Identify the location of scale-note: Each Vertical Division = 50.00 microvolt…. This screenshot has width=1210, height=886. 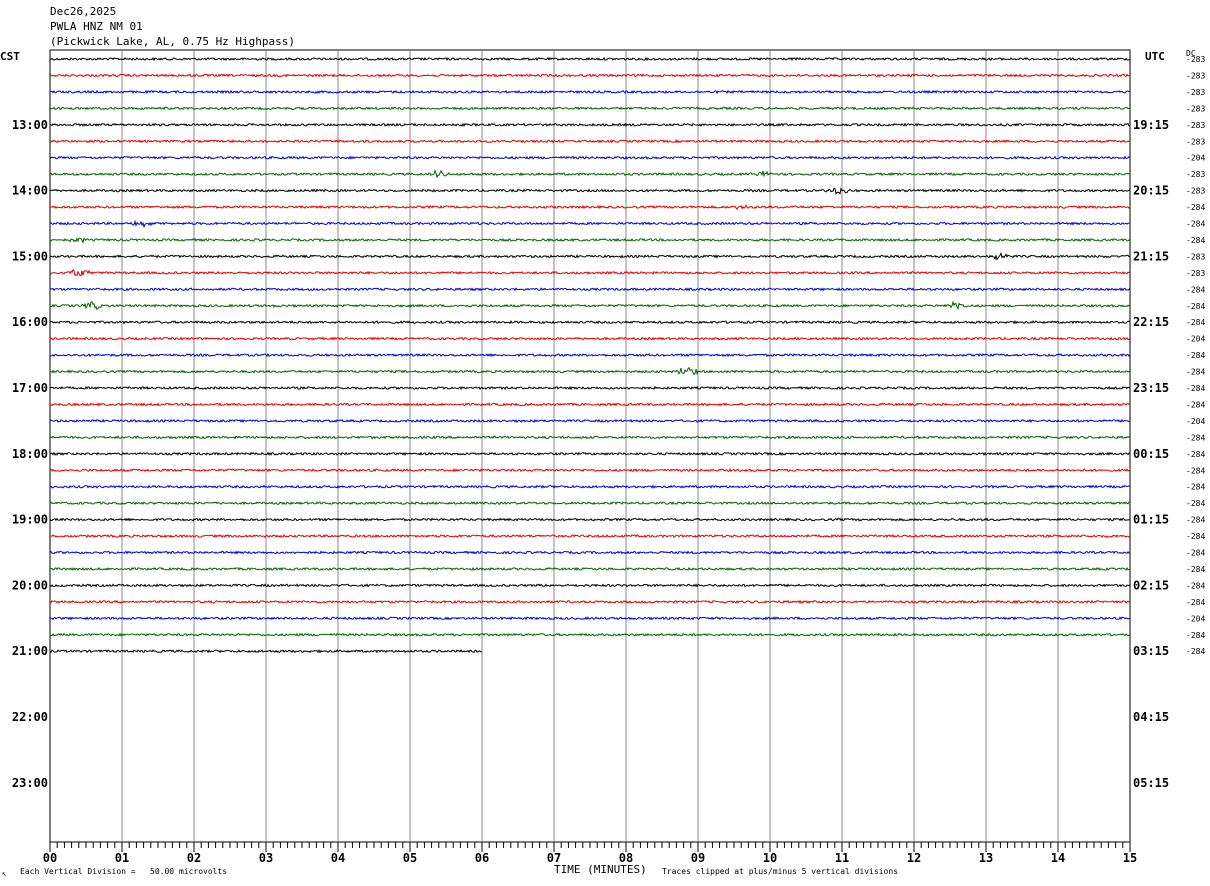
(124, 871).